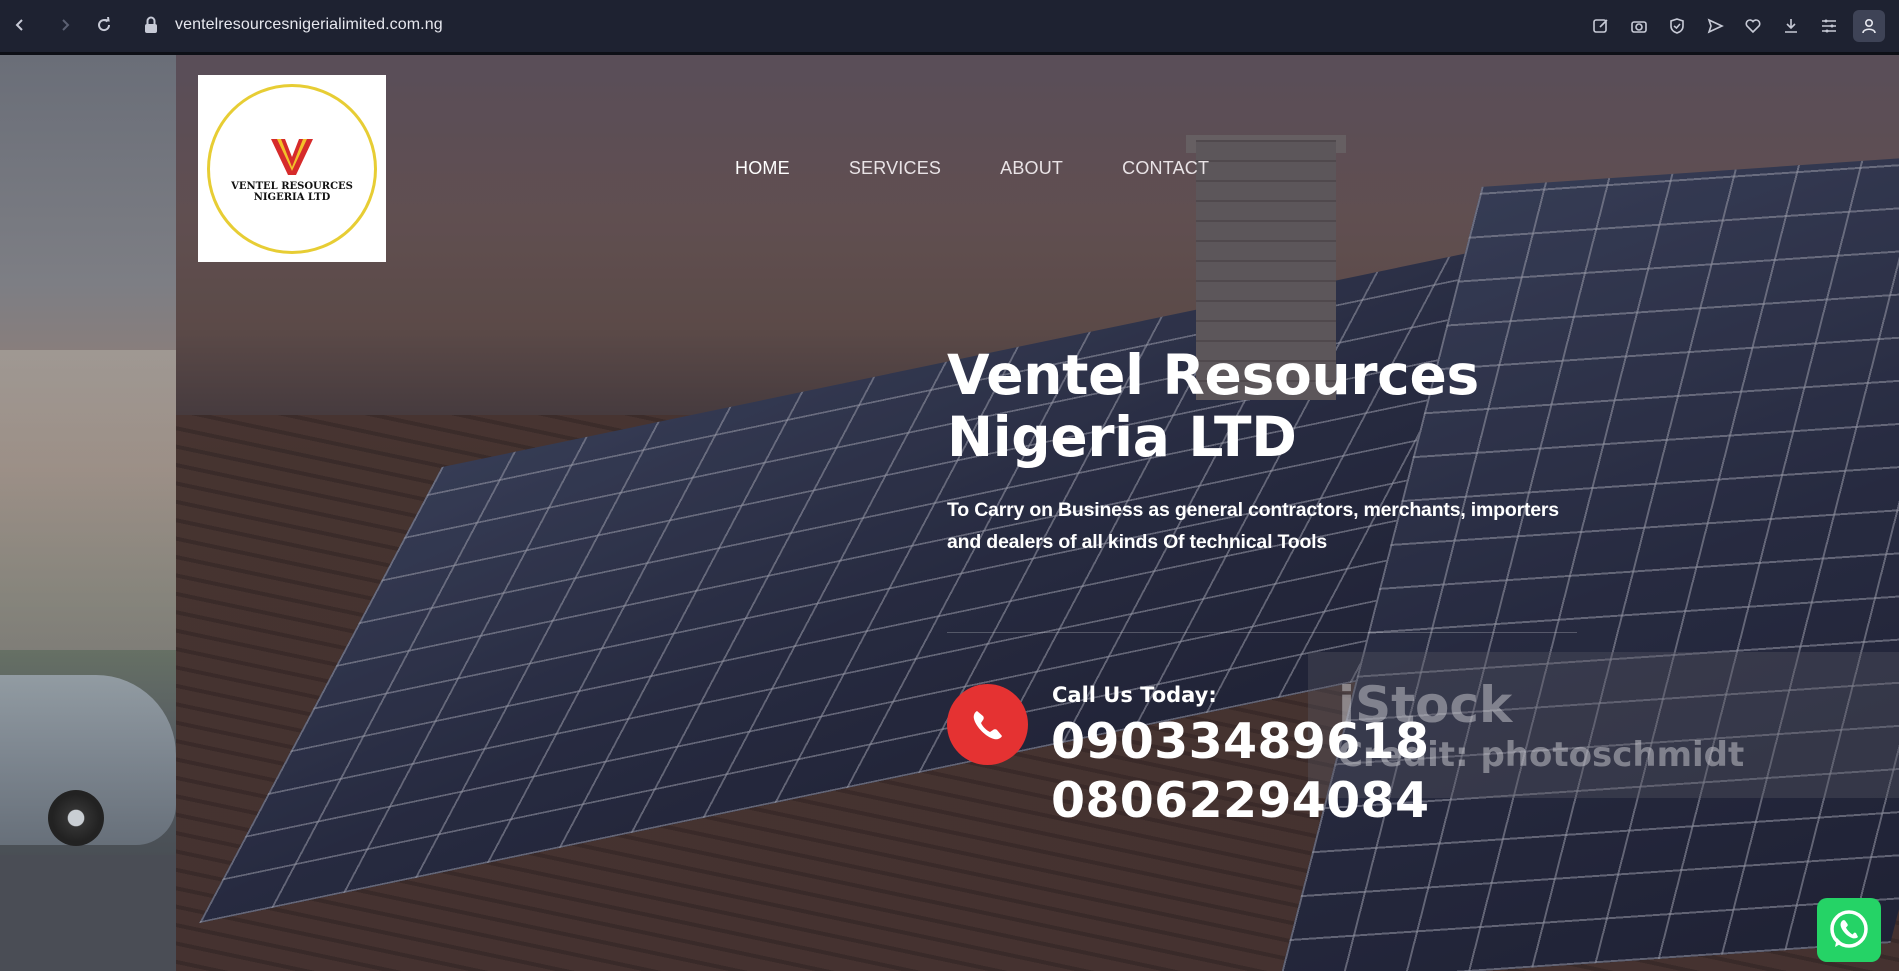  I want to click on main-navigation: HOME SERVICES ABOUT CONTACT, so click(1001, 168).